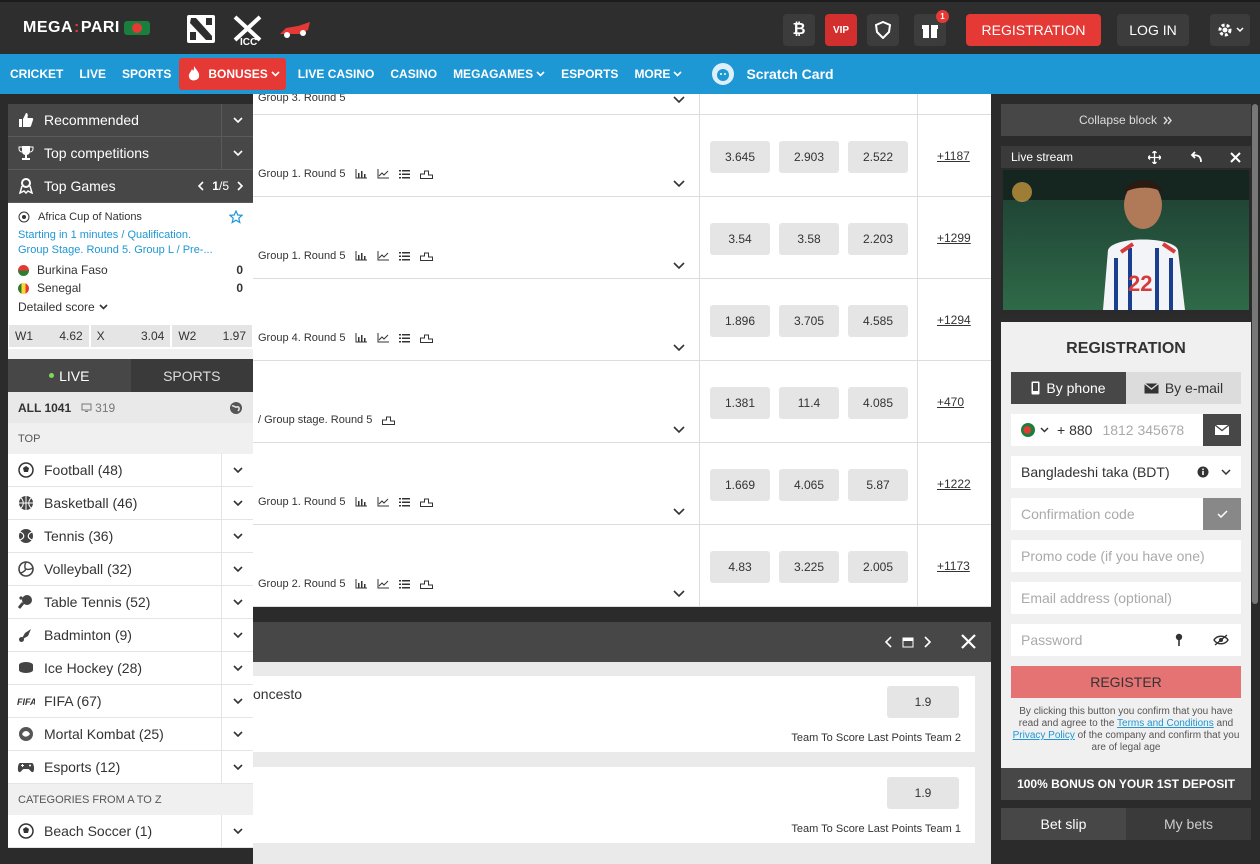 The image size is (1260, 864). What do you see at coordinates (622, 156) in the screenshot?
I see `event-row: Group 1. Round 5 3.645 2.903 2.522 +1187` at bounding box center [622, 156].